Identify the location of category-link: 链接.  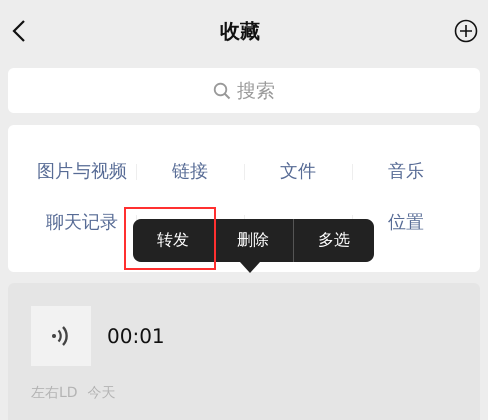
(190, 171).